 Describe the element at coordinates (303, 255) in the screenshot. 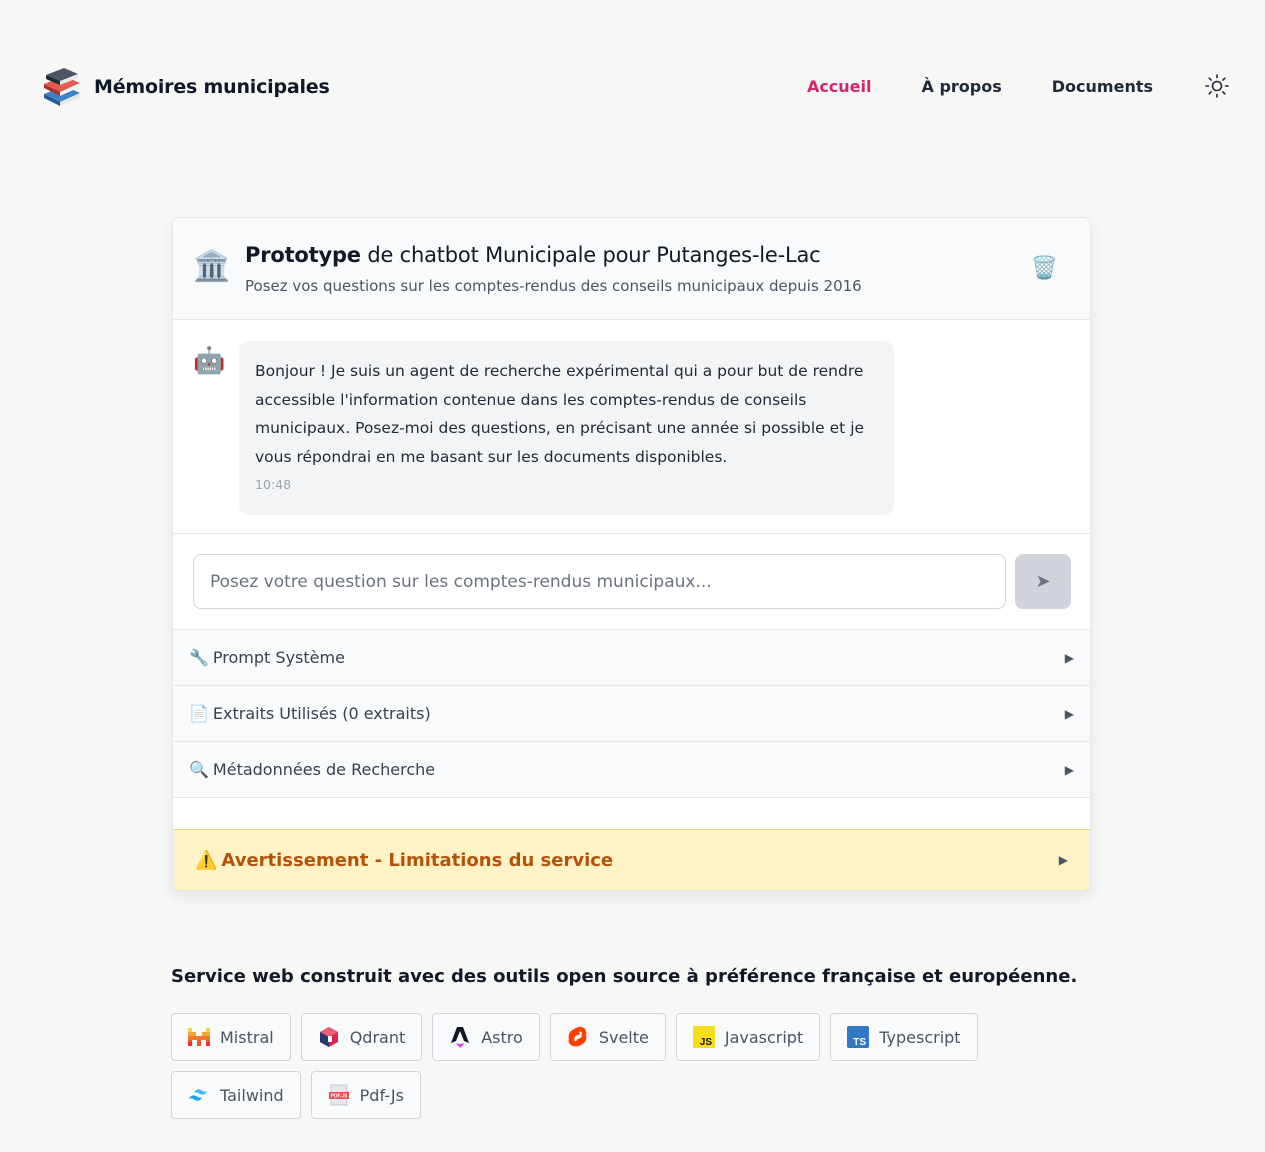

I see `chat-title-bold: Prototype` at that location.